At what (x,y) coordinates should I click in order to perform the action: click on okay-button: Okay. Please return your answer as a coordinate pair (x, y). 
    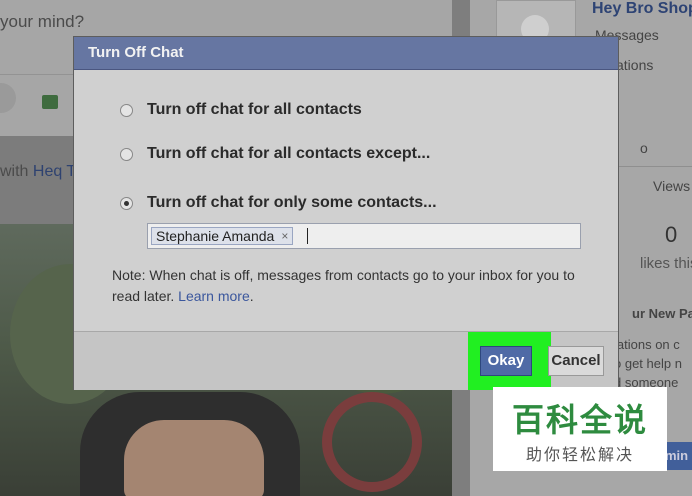
    Looking at the image, I should click on (506, 361).